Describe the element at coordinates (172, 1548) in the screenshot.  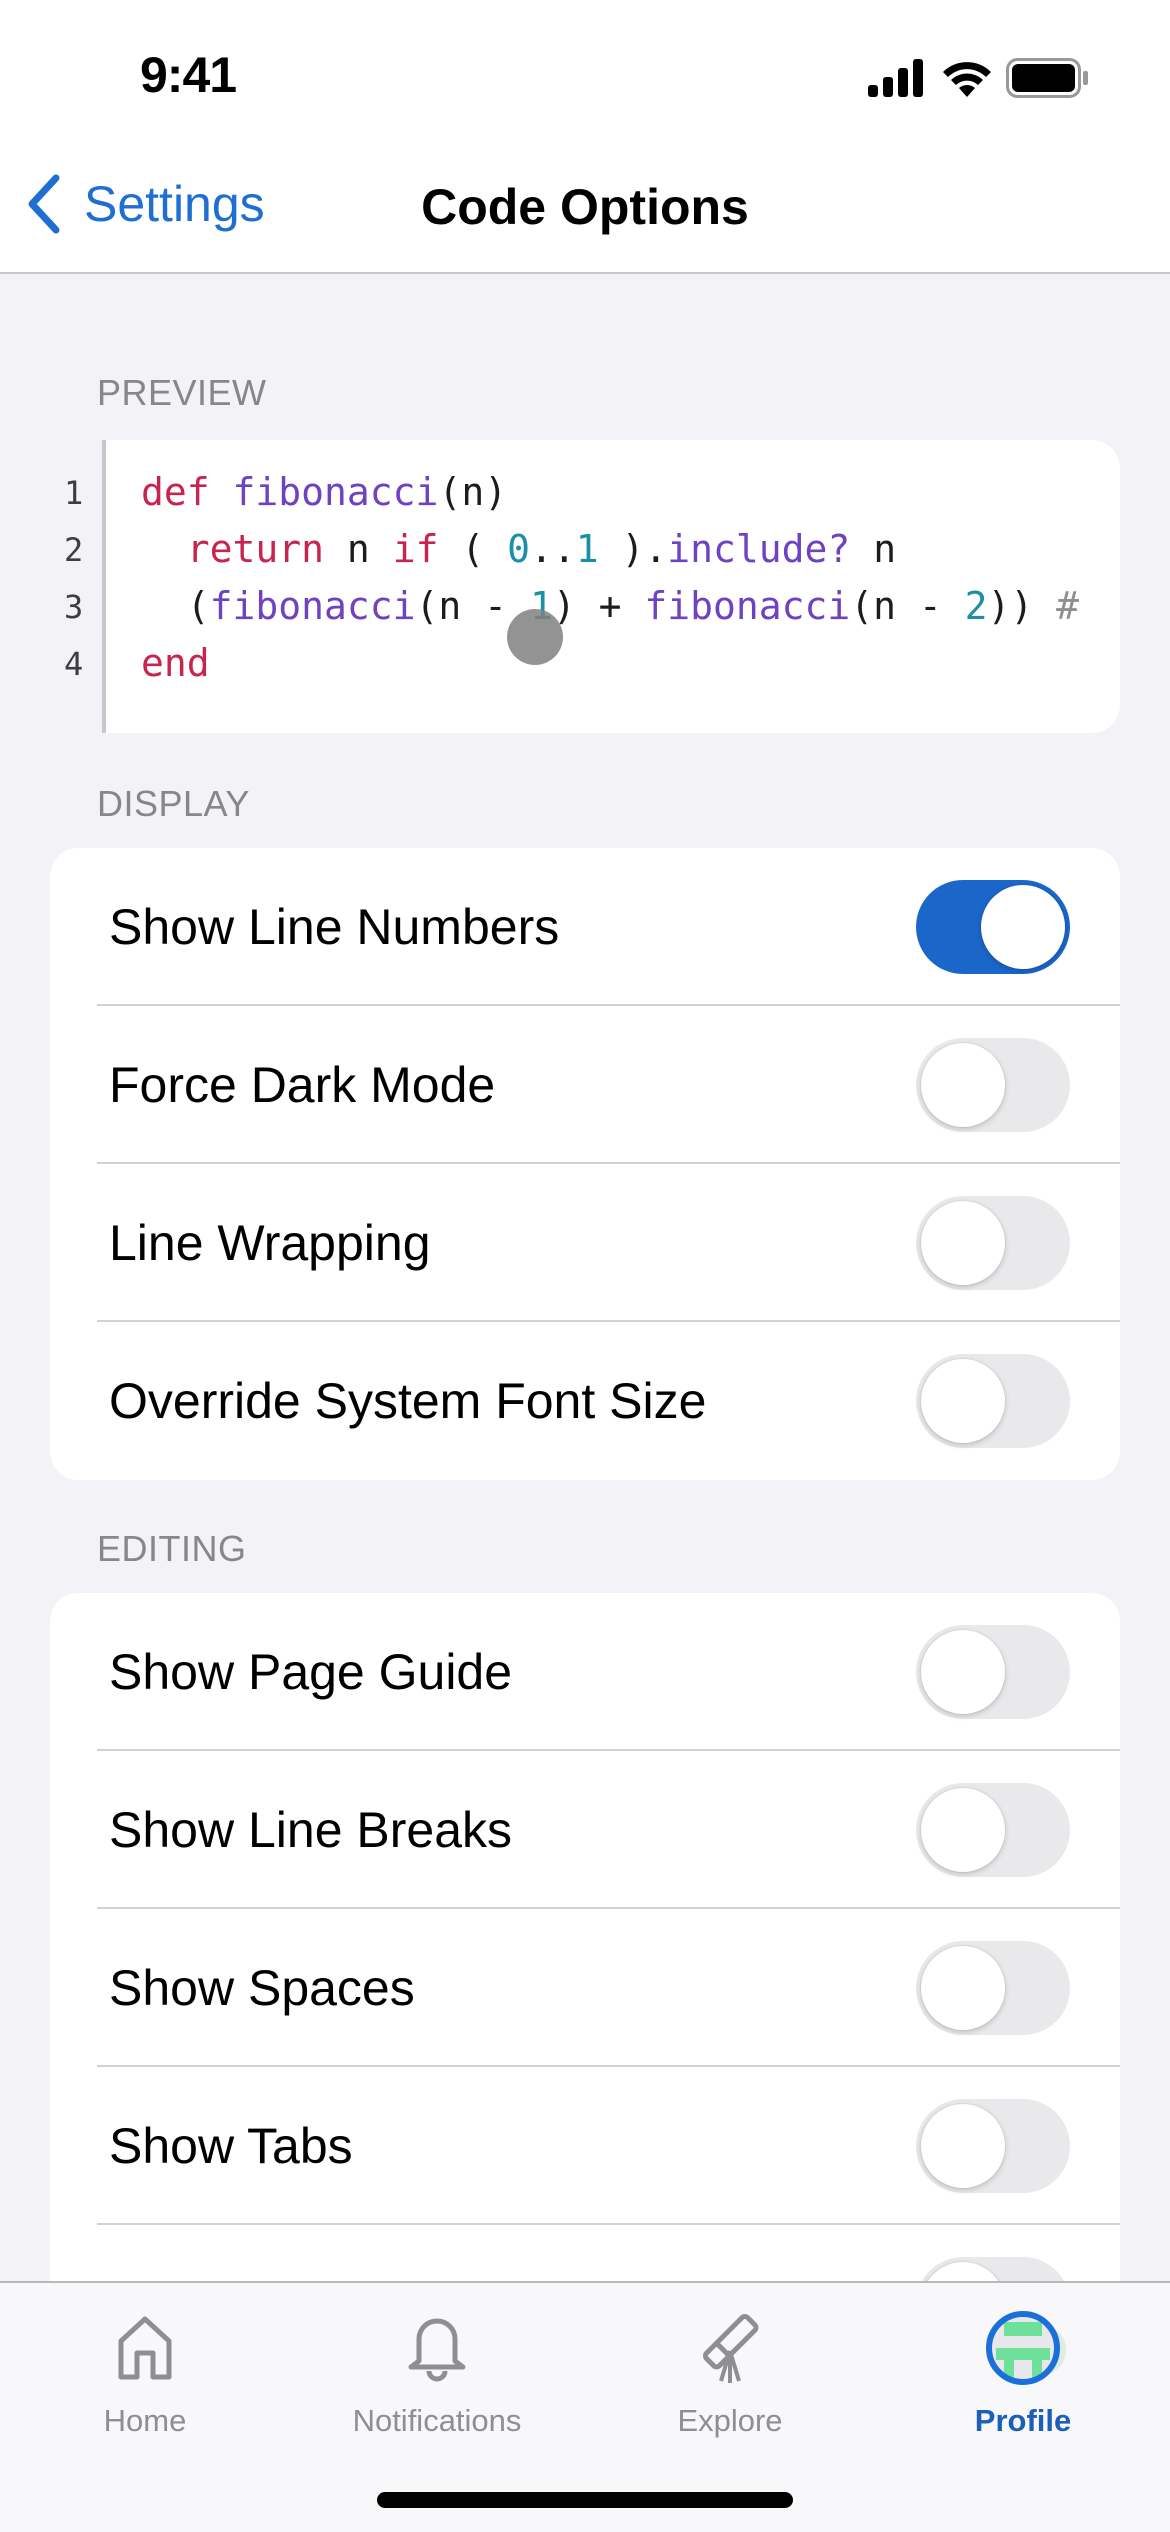
I see `section-header-editing: EDITING` at that location.